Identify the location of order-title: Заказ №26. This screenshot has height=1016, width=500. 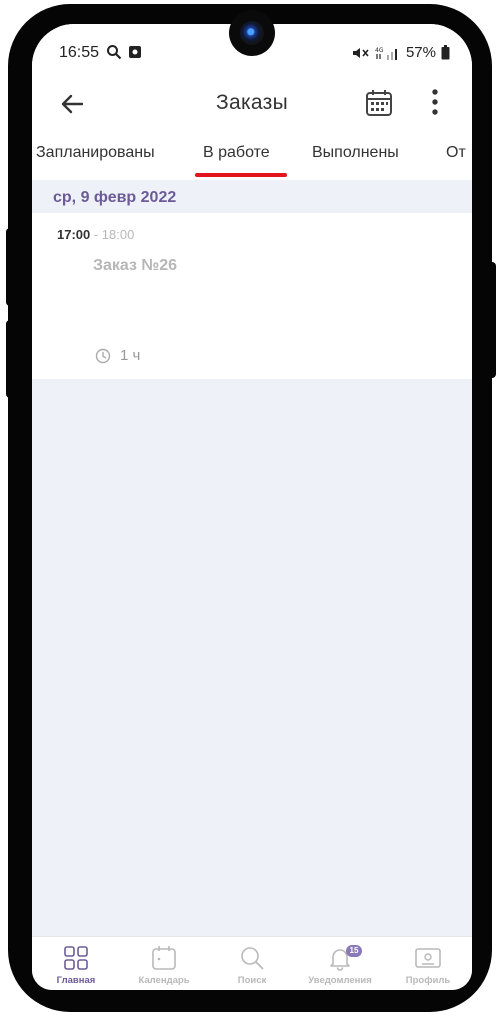
(135, 265).